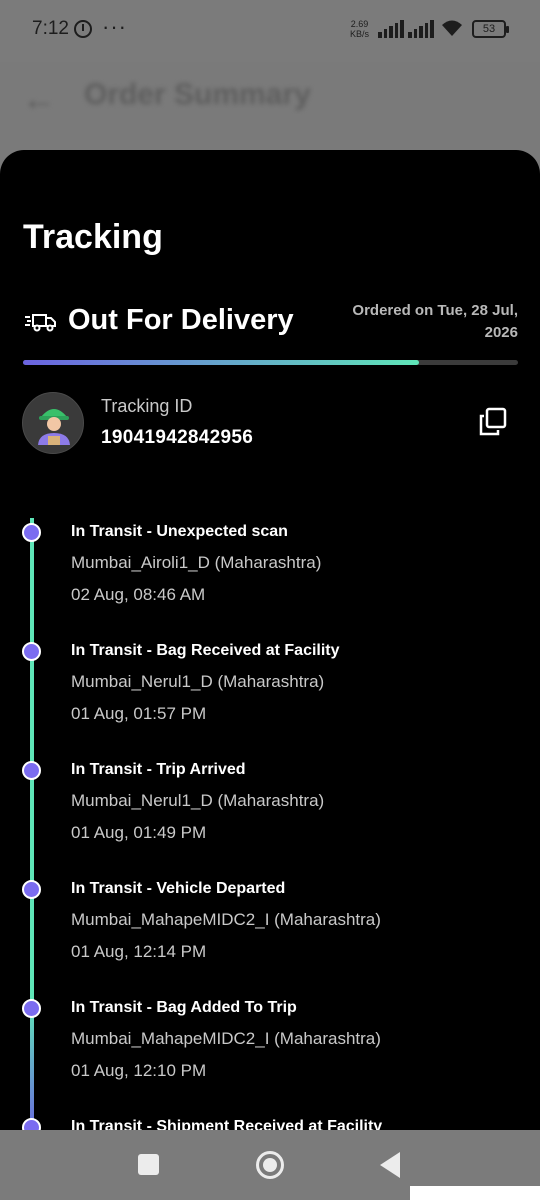 The image size is (540, 1200). Describe the element at coordinates (50, 28) in the screenshot. I see `status-time: 7:12` at that location.